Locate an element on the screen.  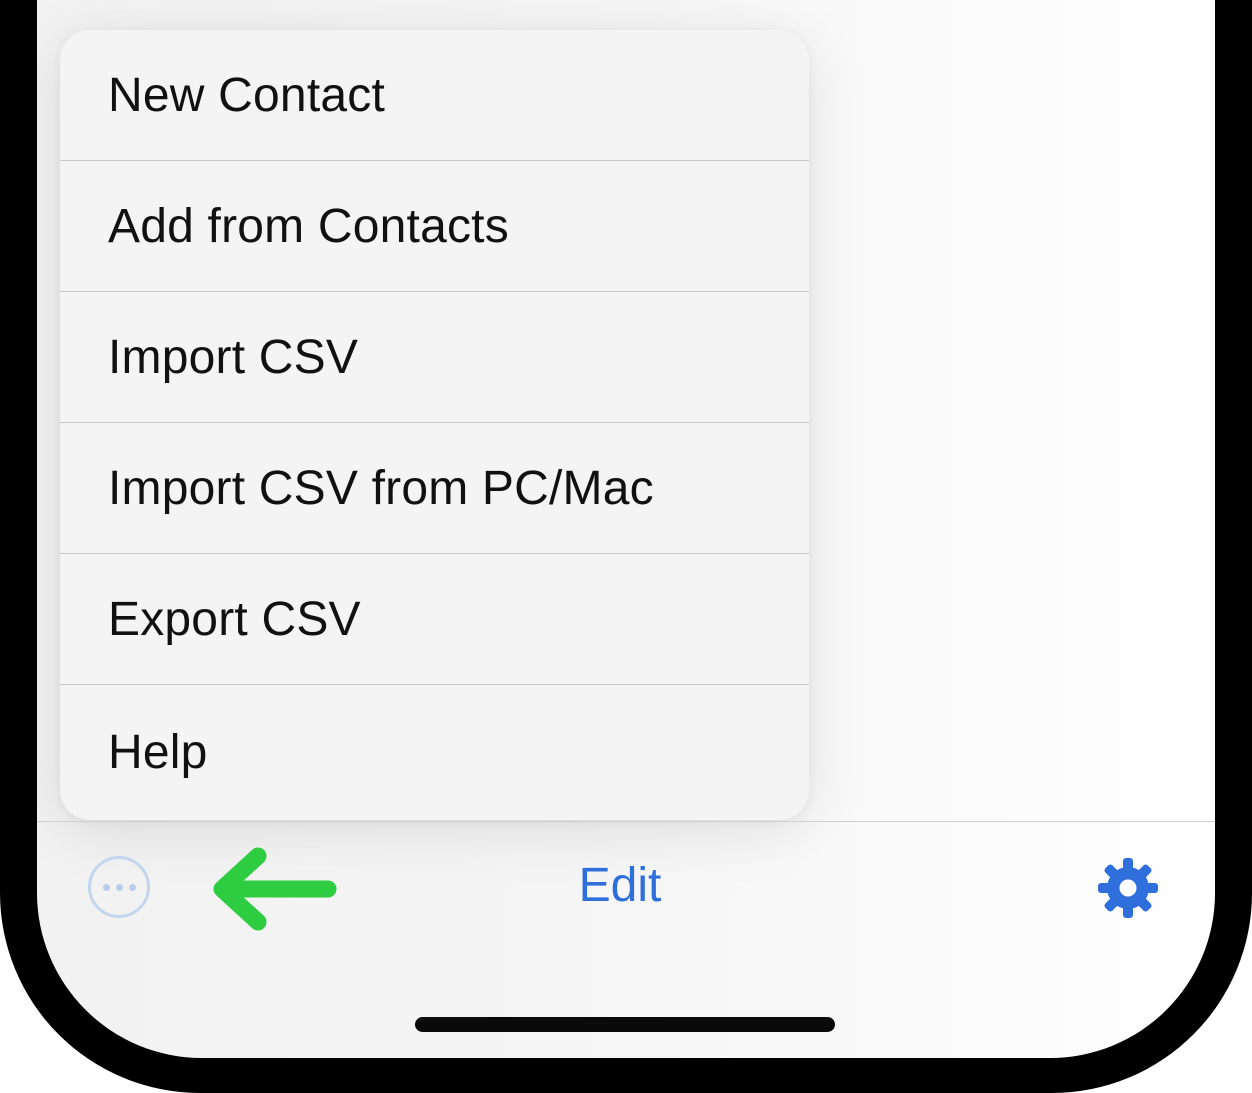
more-options-button is located at coordinates (119, 887).